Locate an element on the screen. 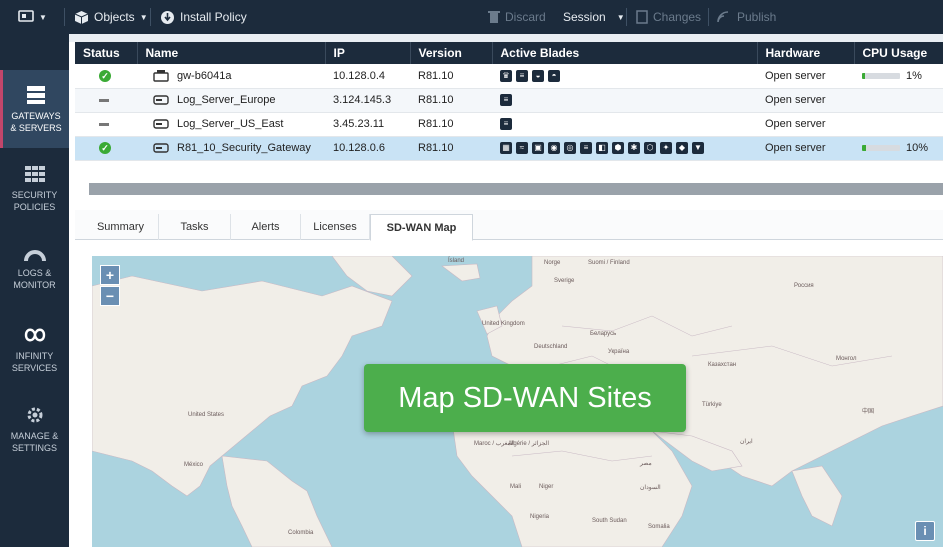 The image size is (943, 547). column-header-cpu-usage: CPU Usage is located at coordinates (898, 53).